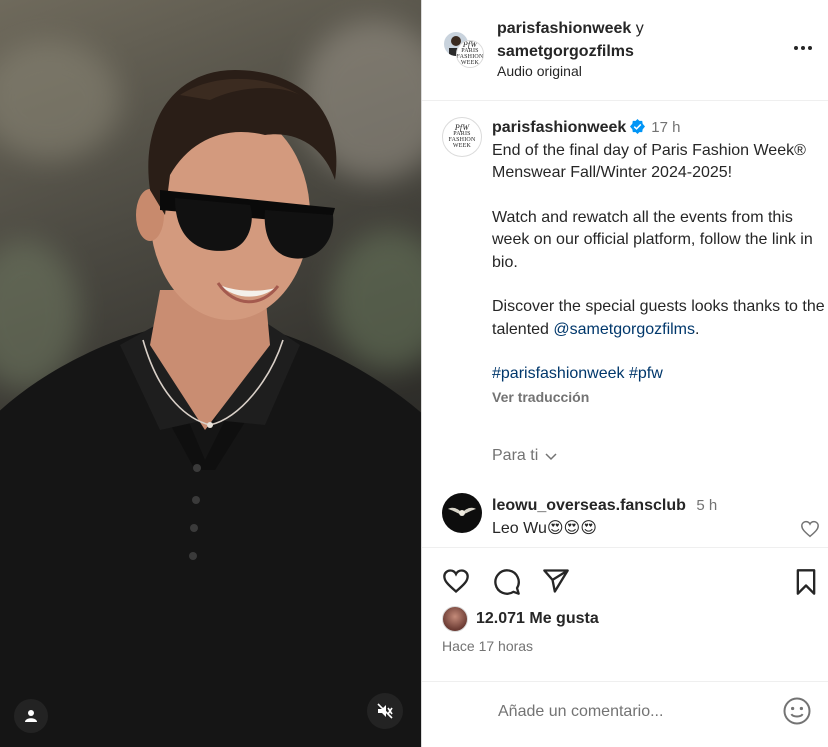  Describe the element at coordinates (558, 373) in the screenshot. I see `hashtag-parisfashionweek: #parisfashionweek` at that location.